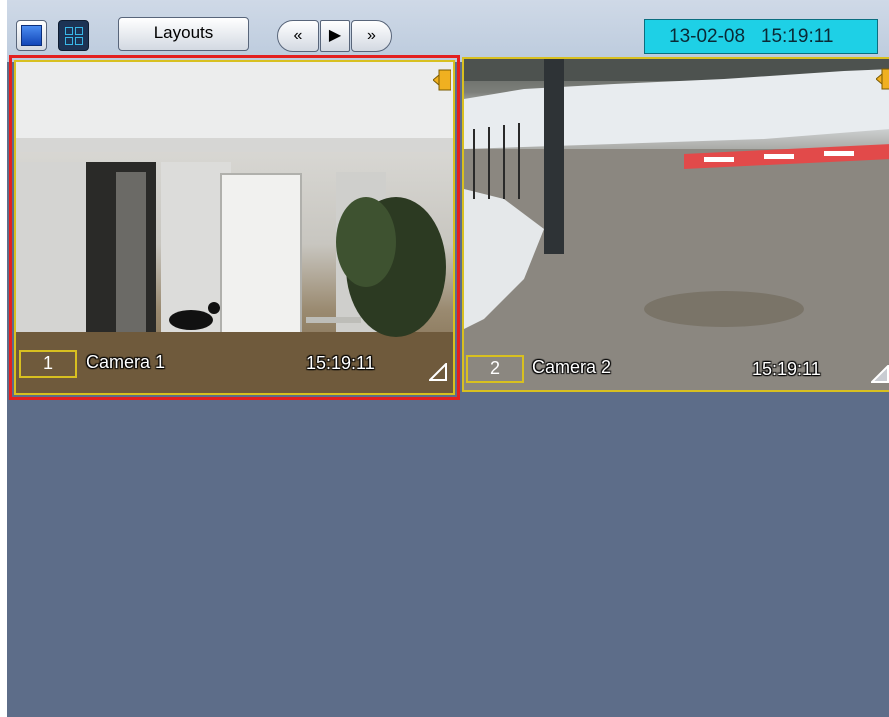 This screenshot has width=889, height=717. I want to click on layouts-button: Layouts, so click(183, 34).